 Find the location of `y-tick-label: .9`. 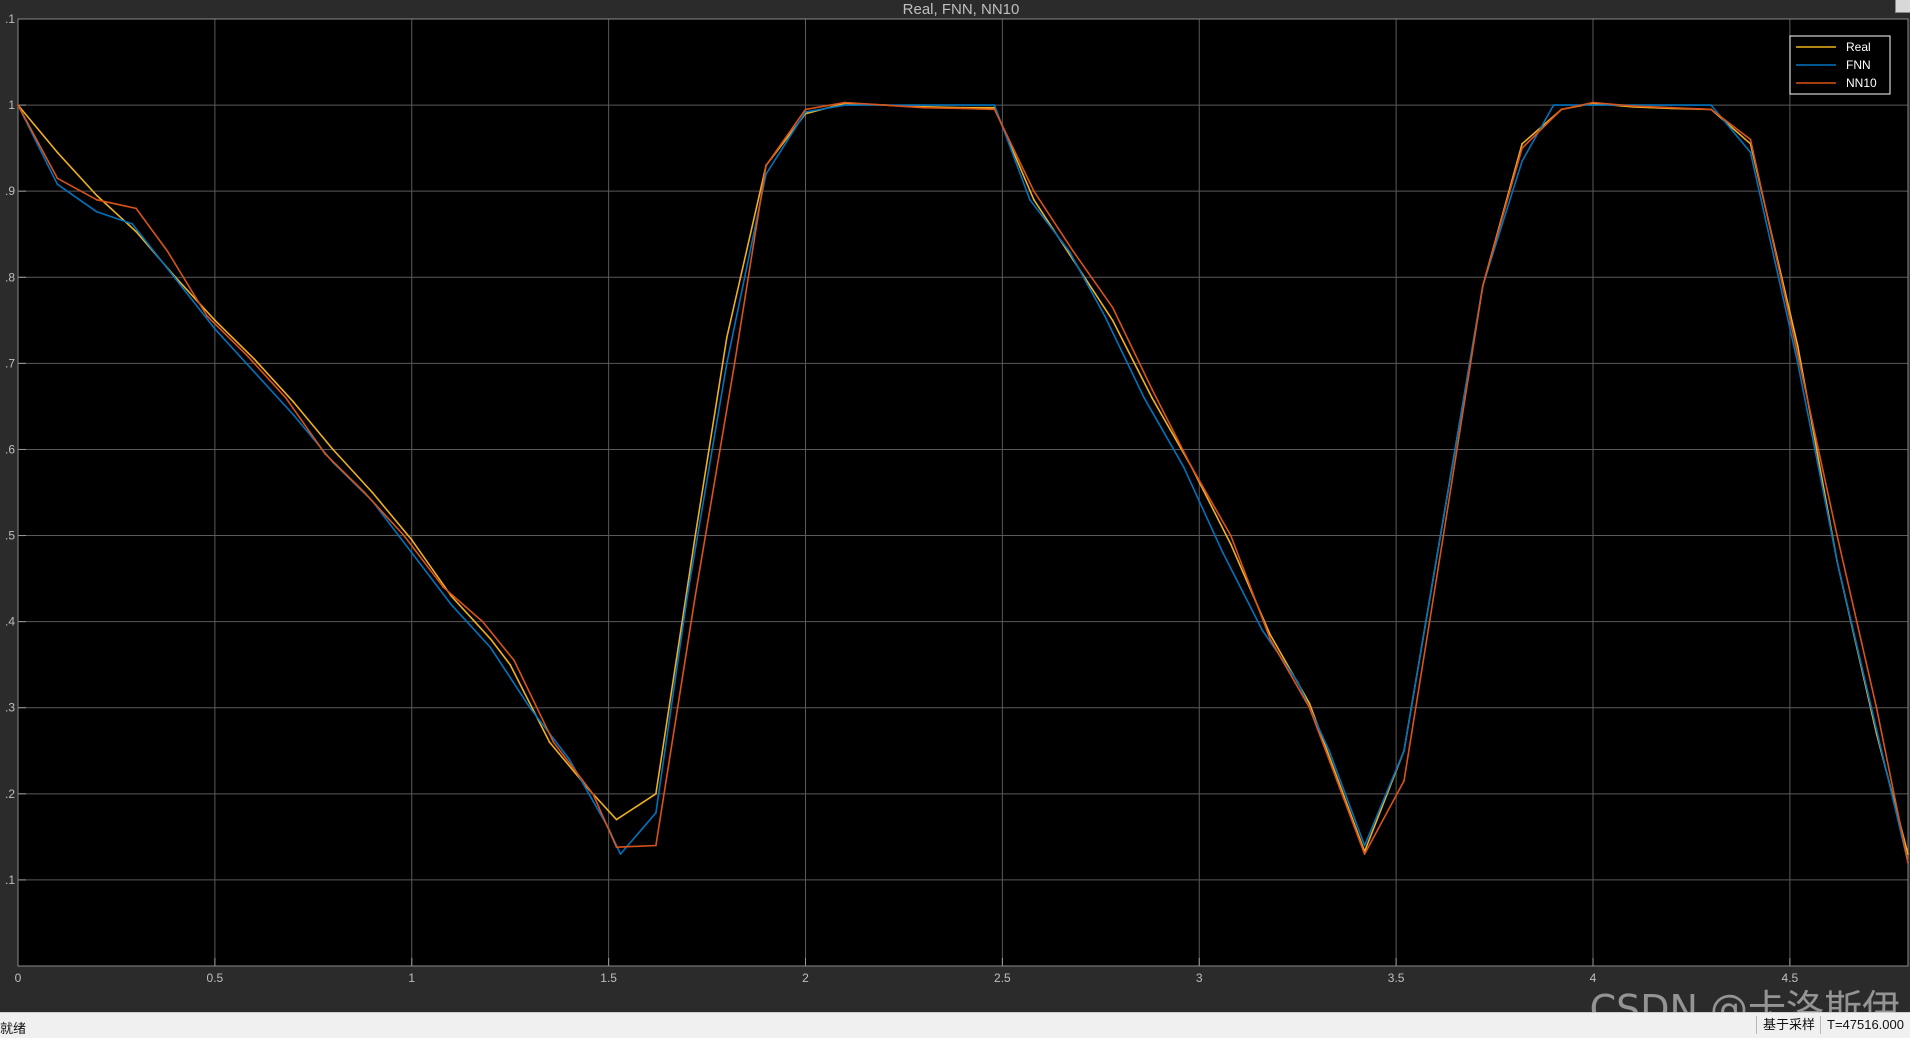

y-tick-label: .9 is located at coordinates (10, 191).